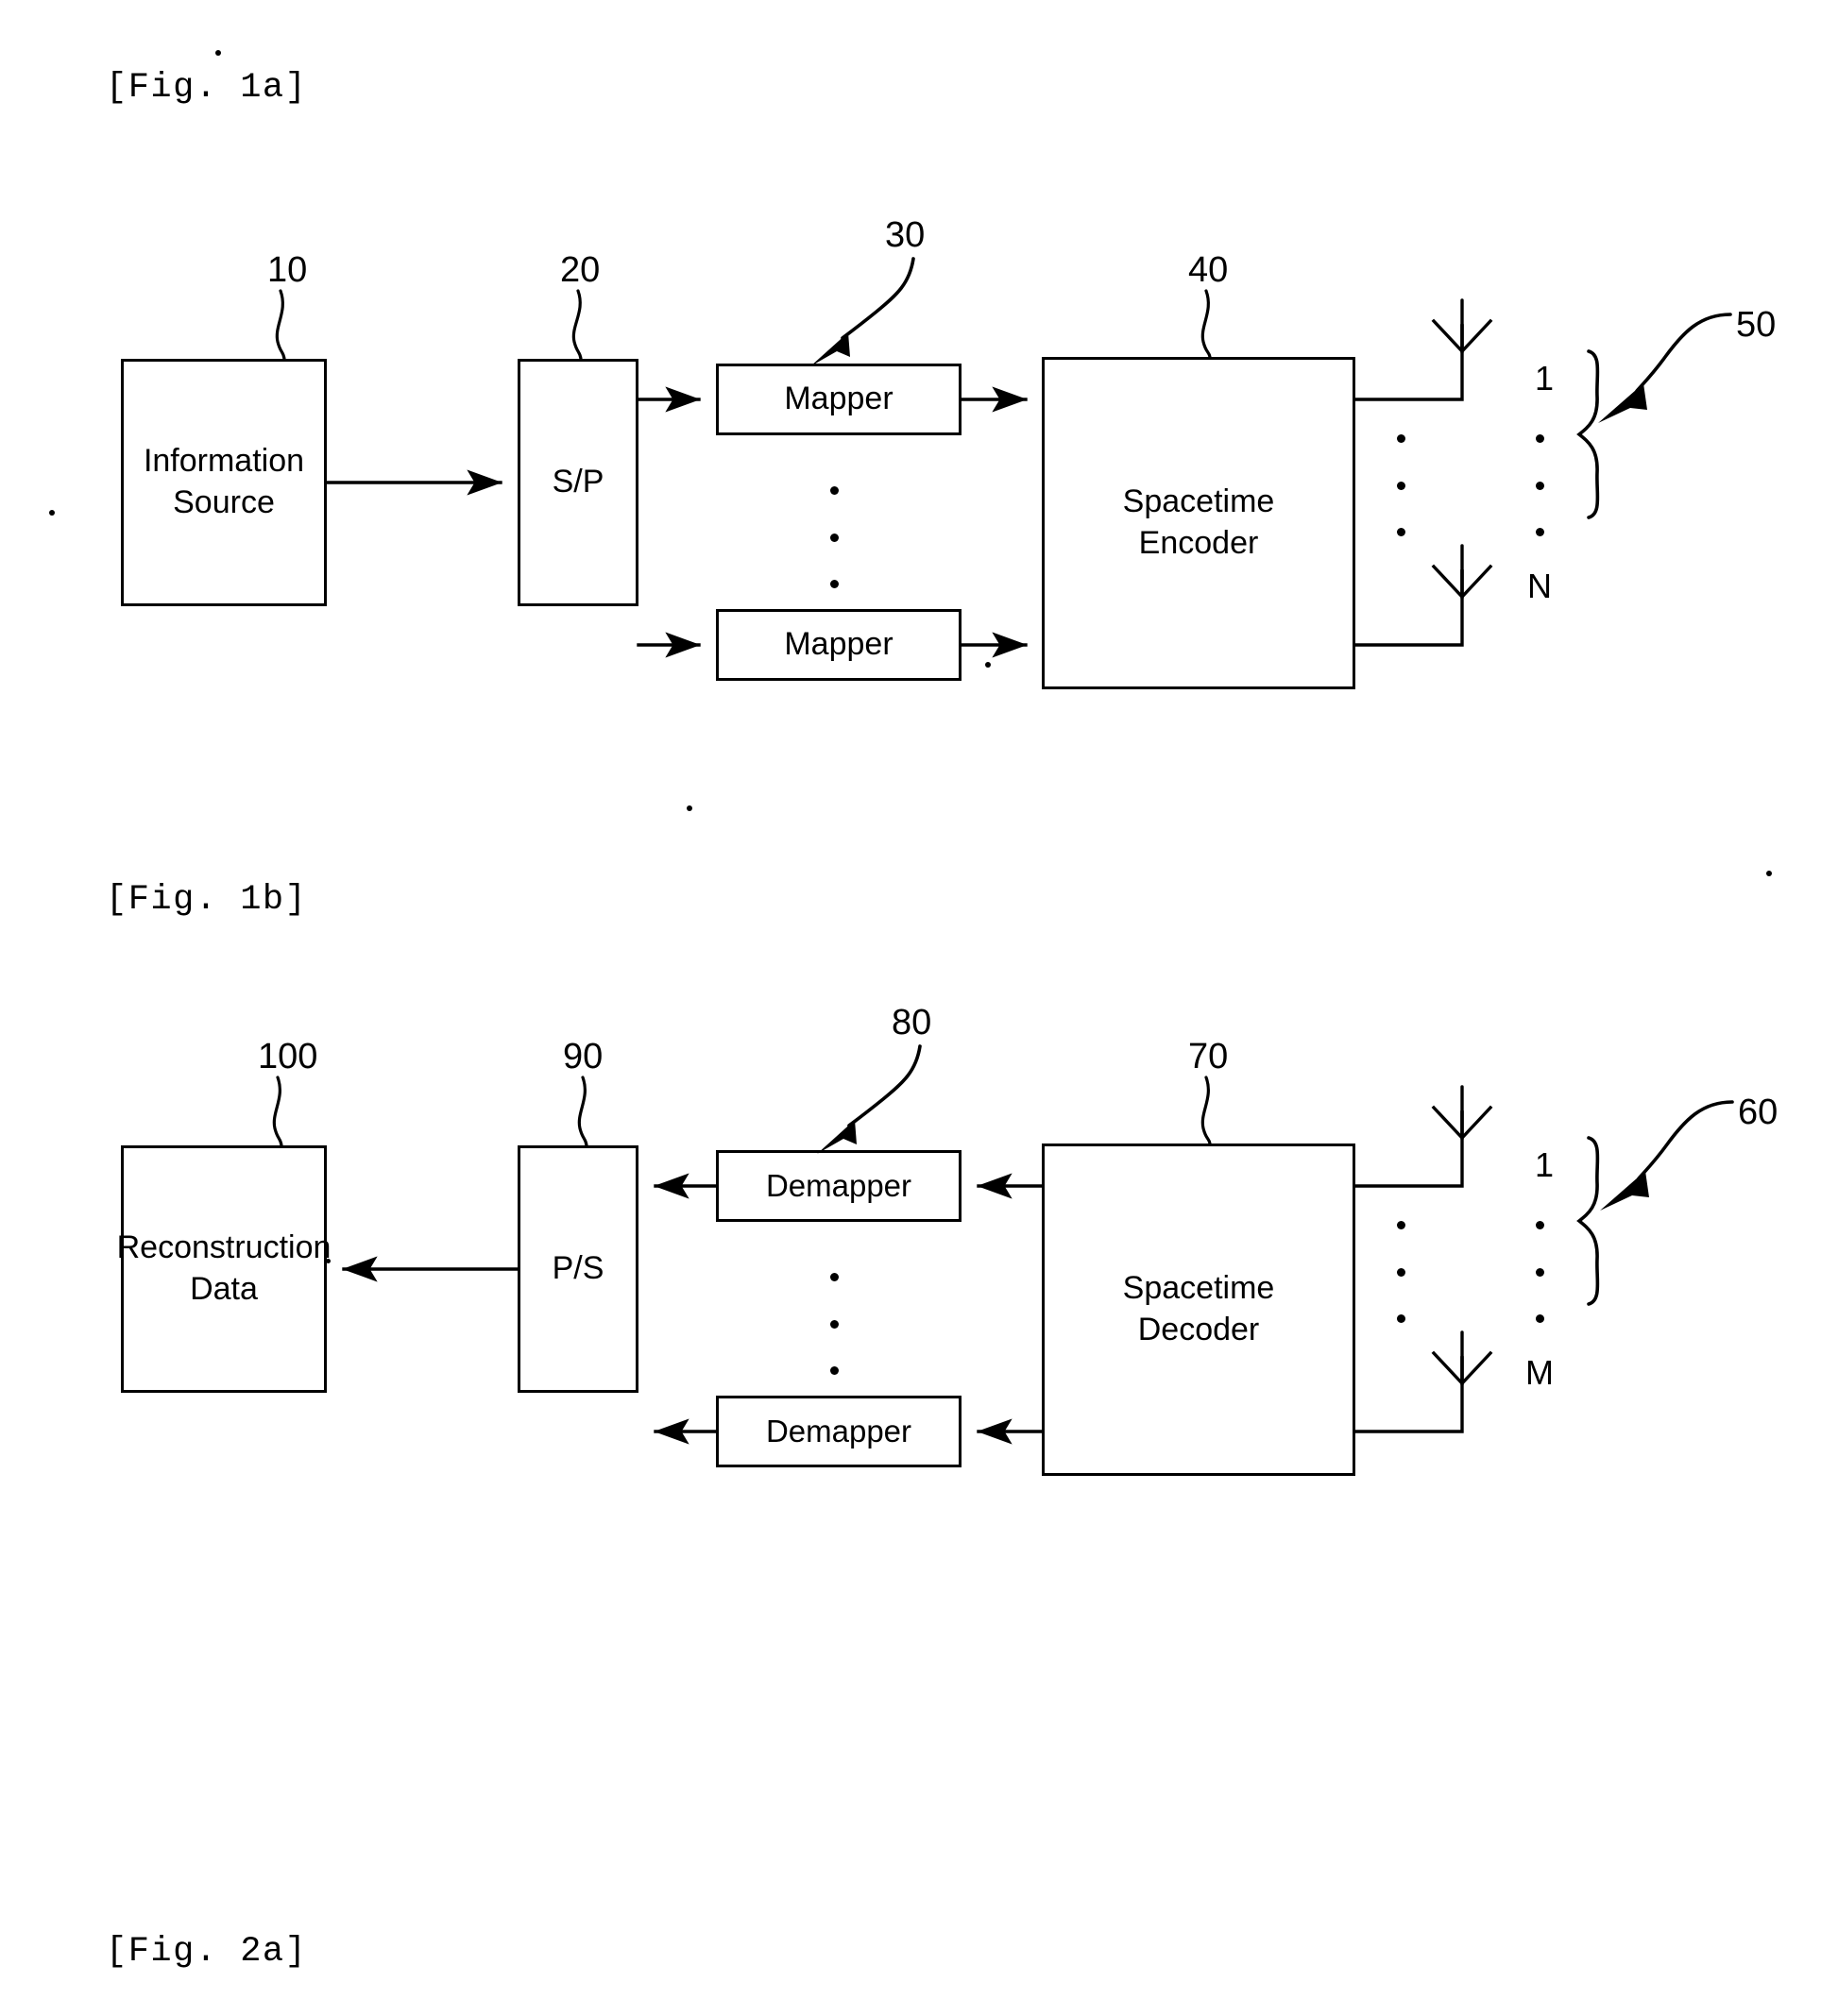 Image resolution: width=1821 pixels, height=2016 pixels. I want to click on antenna-index-first-tx: 1, so click(1545, 378).